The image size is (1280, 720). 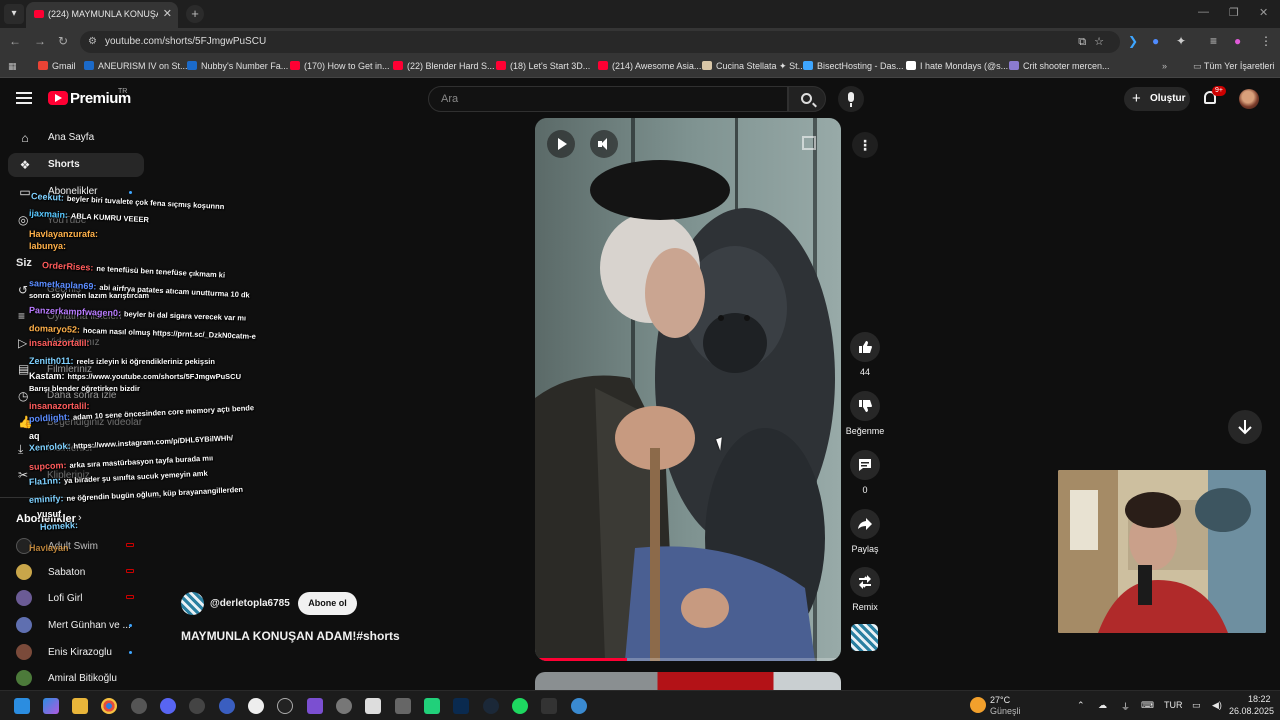 I want to click on address-actions: ⧉☆, so click(x=1095, y=42).